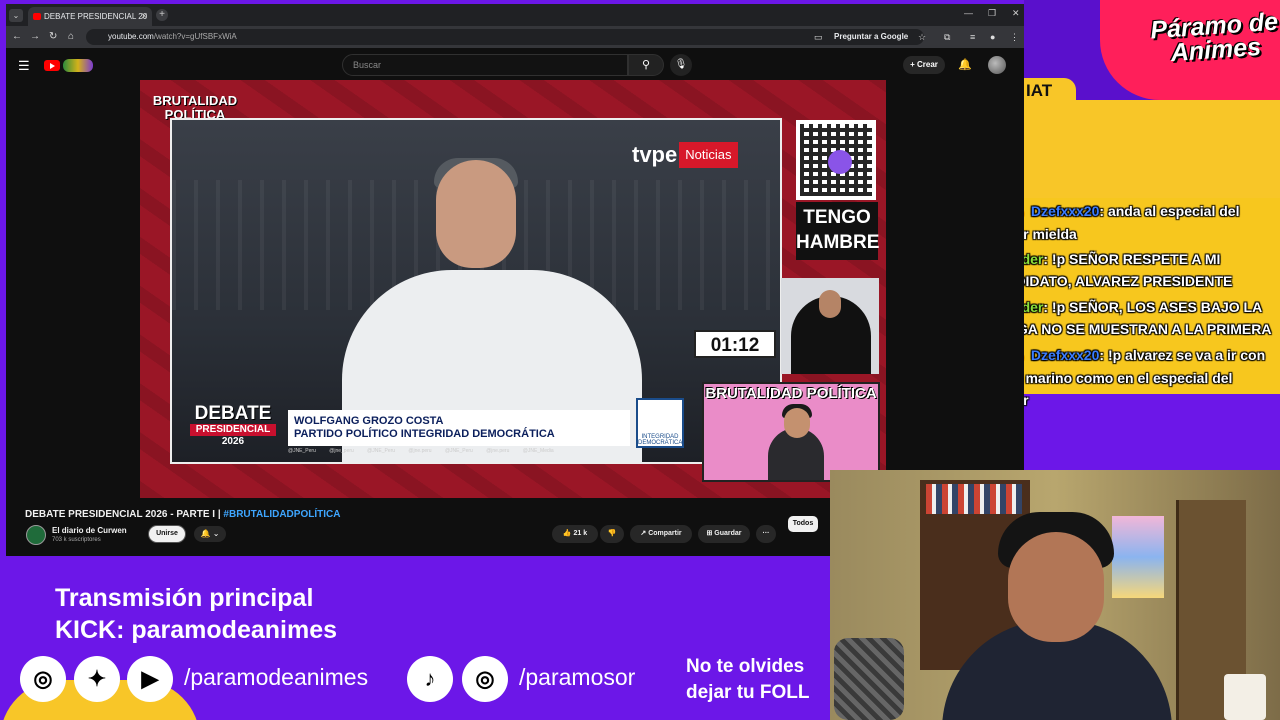  Describe the element at coordinates (791, 393) in the screenshot. I see `cam-title: BRUTALIDAD POLÍTICA` at that location.